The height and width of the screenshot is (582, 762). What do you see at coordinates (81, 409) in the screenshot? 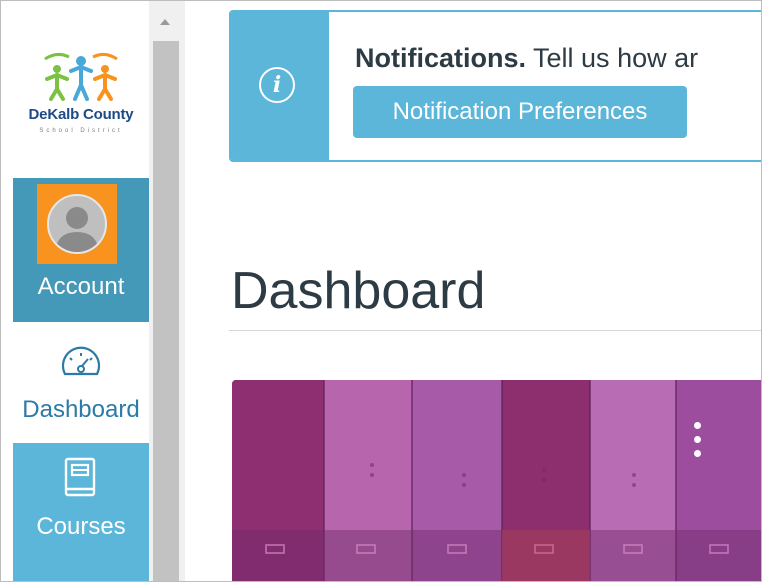
I see `nav-label-dashboard: Dashboard` at bounding box center [81, 409].